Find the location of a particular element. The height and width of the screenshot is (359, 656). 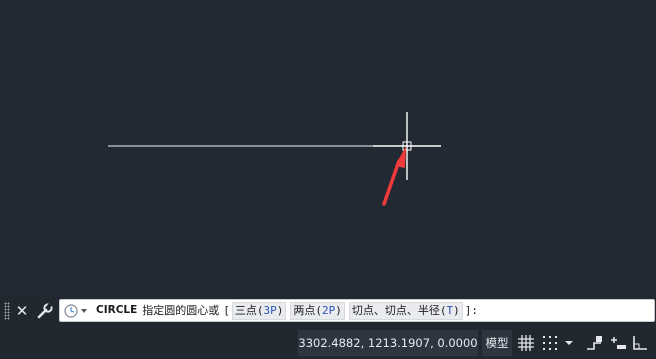

command-prompt: 指定圆的圆心或 is located at coordinates (181, 310).